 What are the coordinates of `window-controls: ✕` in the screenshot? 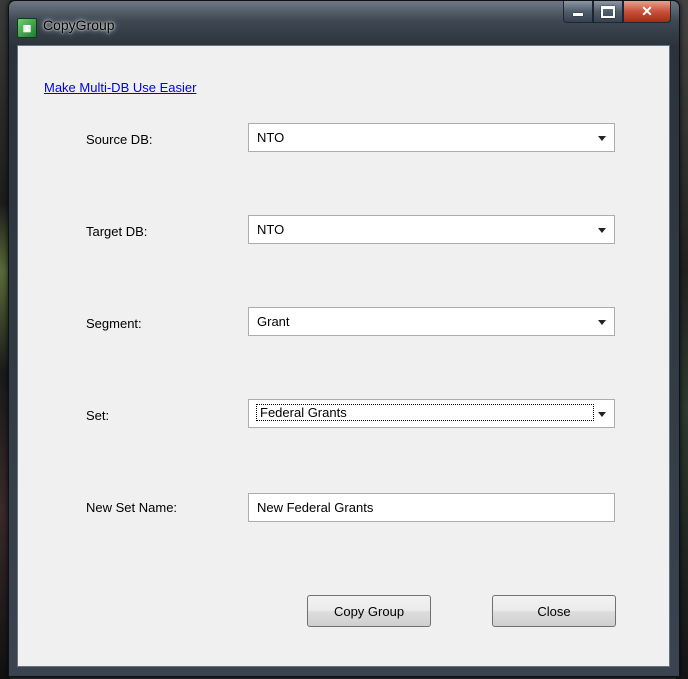 It's located at (617, 12).